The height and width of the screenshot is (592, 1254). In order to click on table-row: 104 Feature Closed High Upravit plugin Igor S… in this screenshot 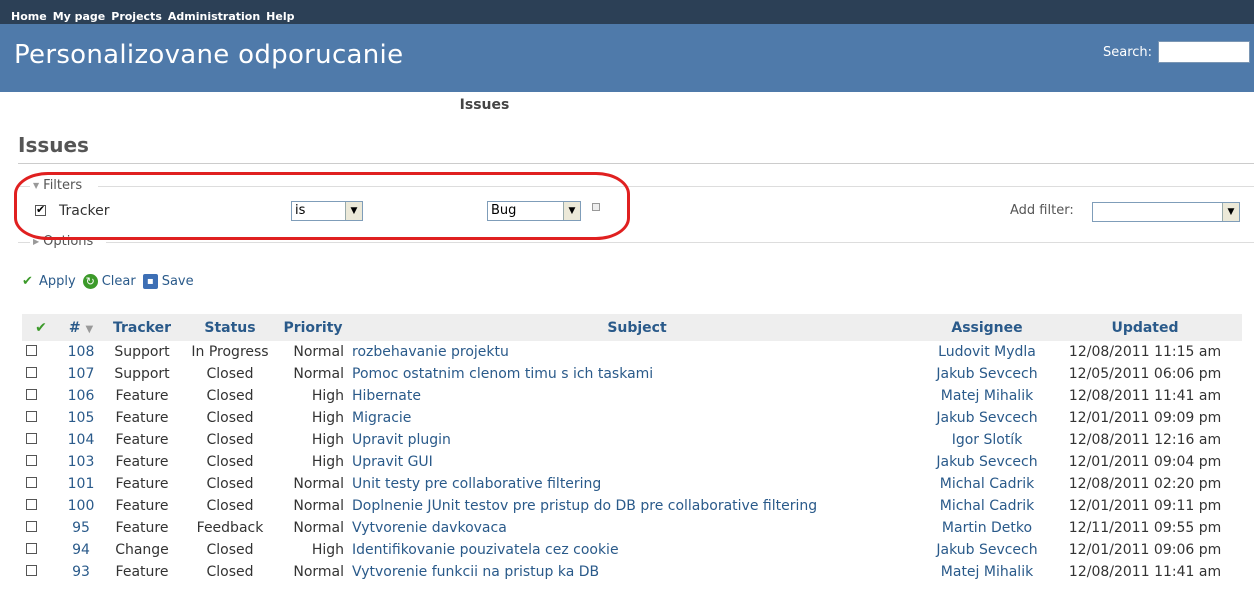, I will do `click(632, 440)`.